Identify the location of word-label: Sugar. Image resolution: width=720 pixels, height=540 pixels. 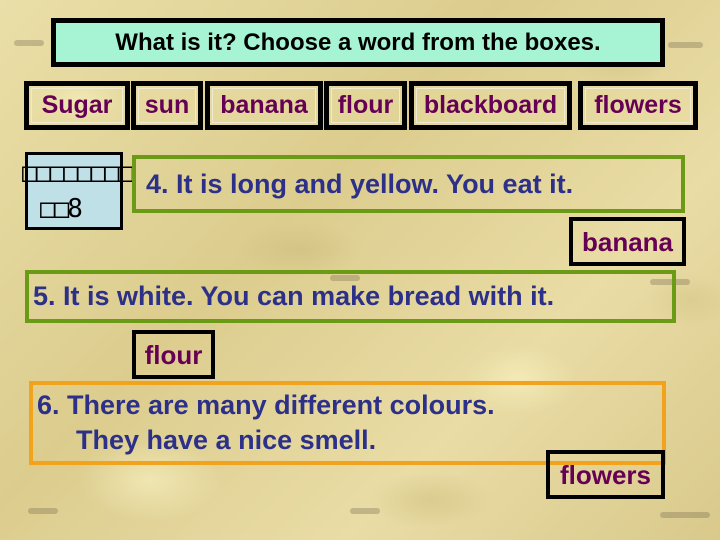
(77, 105).